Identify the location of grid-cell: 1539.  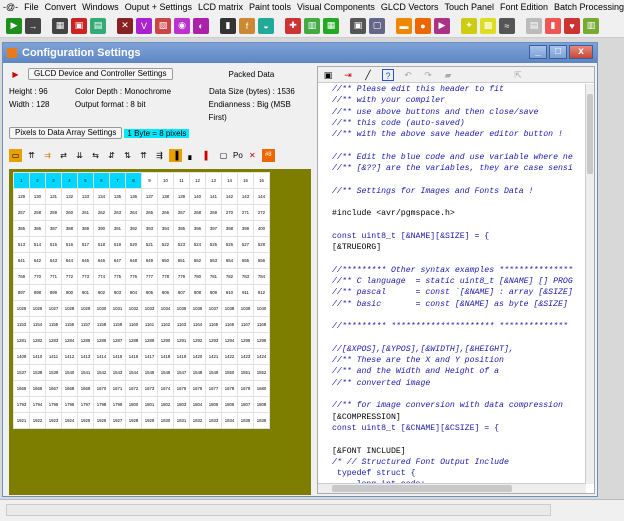
(53, 372).